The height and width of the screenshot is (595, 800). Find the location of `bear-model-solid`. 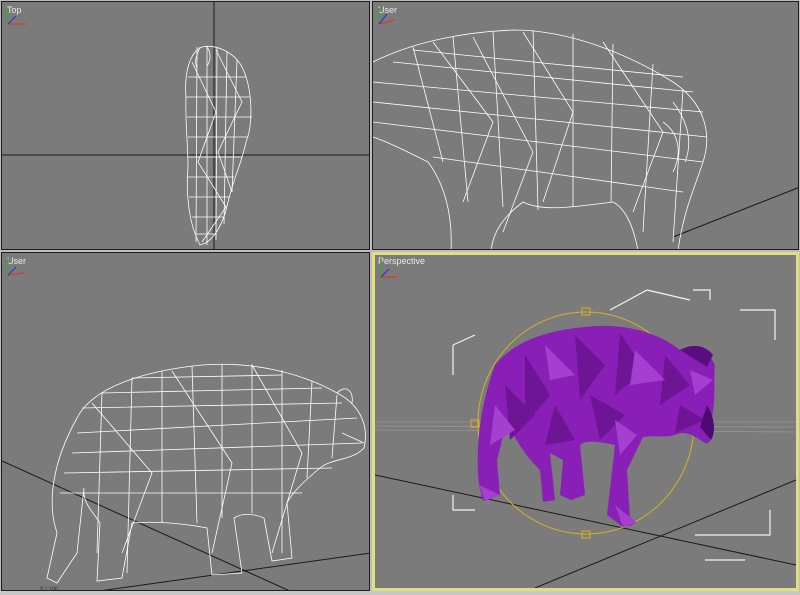

bear-model-solid is located at coordinates (596, 426).